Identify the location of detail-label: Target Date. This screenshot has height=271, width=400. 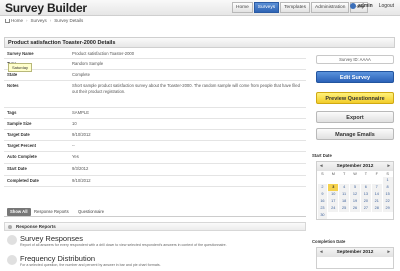
(18, 134).